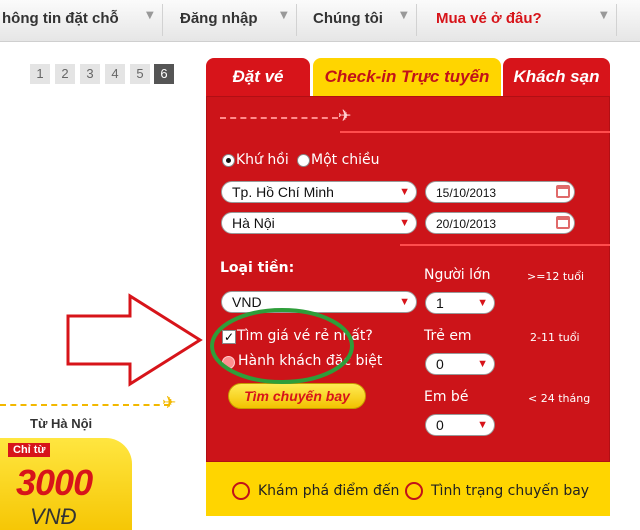  Describe the element at coordinates (319, 302) in the screenshot. I see `currency-select: VND ▼` at that location.